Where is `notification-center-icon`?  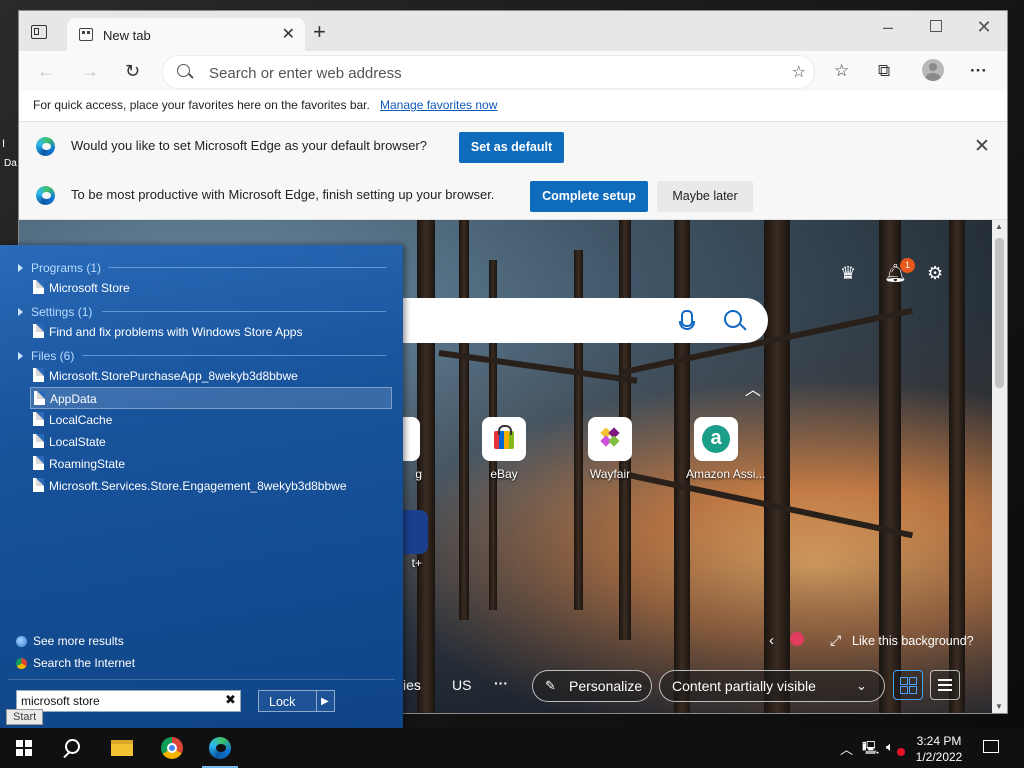
notification-center-icon is located at coordinates (991, 746).